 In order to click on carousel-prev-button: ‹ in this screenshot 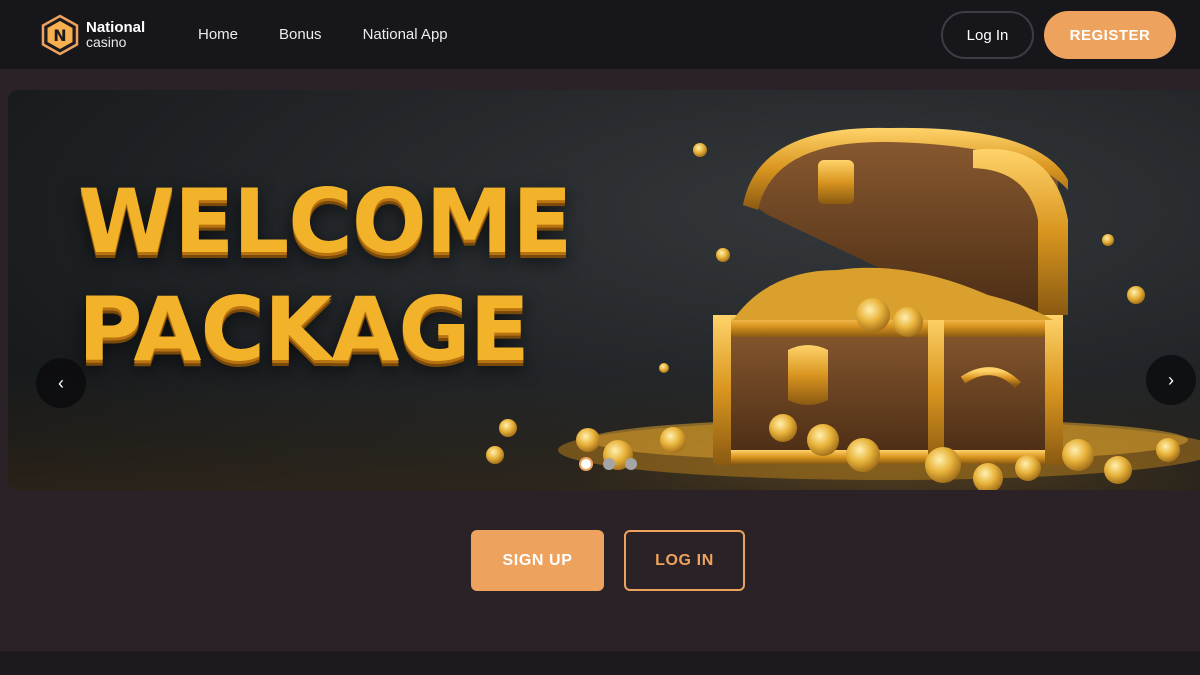, I will do `click(61, 383)`.